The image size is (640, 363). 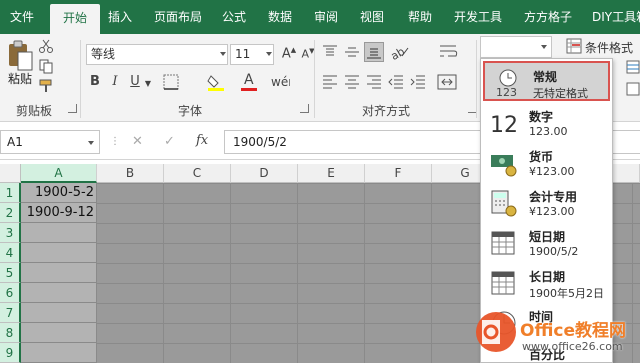 I want to click on chevron-down-icon: ▼, so click(x=148, y=83).